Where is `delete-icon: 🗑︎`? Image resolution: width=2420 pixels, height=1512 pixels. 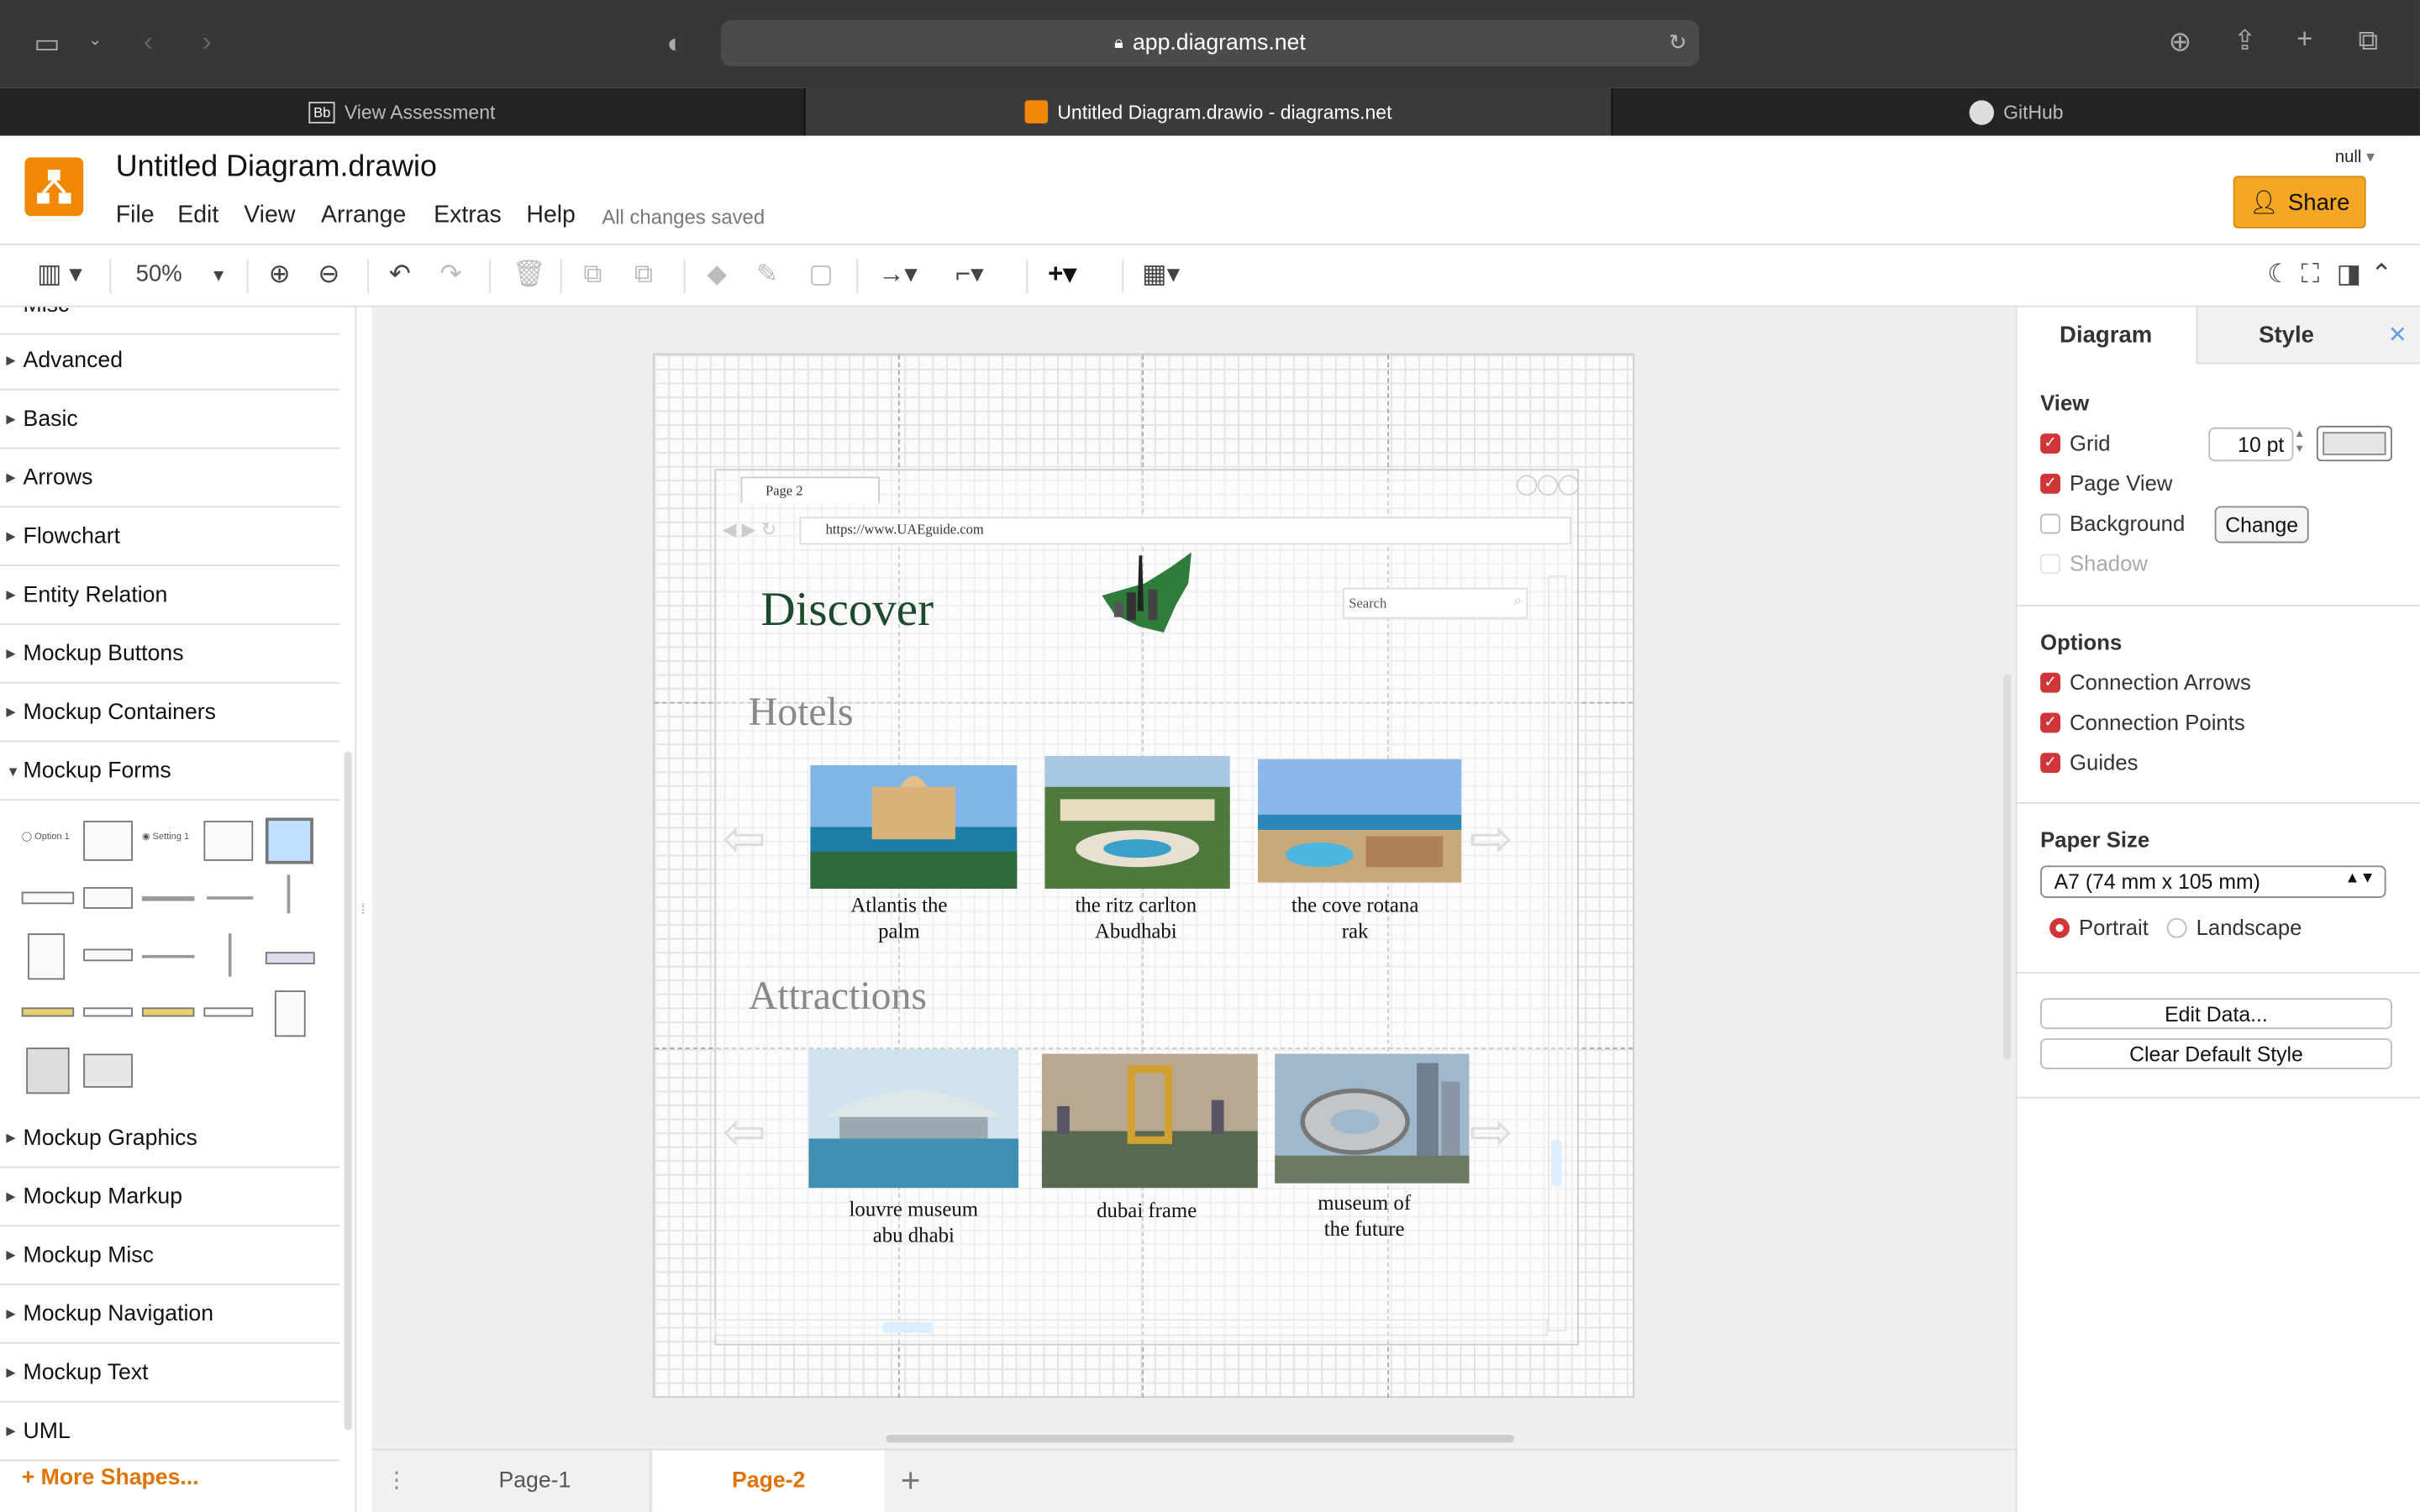
delete-icon: 🗑︎ is located at coordinates (529, 275).